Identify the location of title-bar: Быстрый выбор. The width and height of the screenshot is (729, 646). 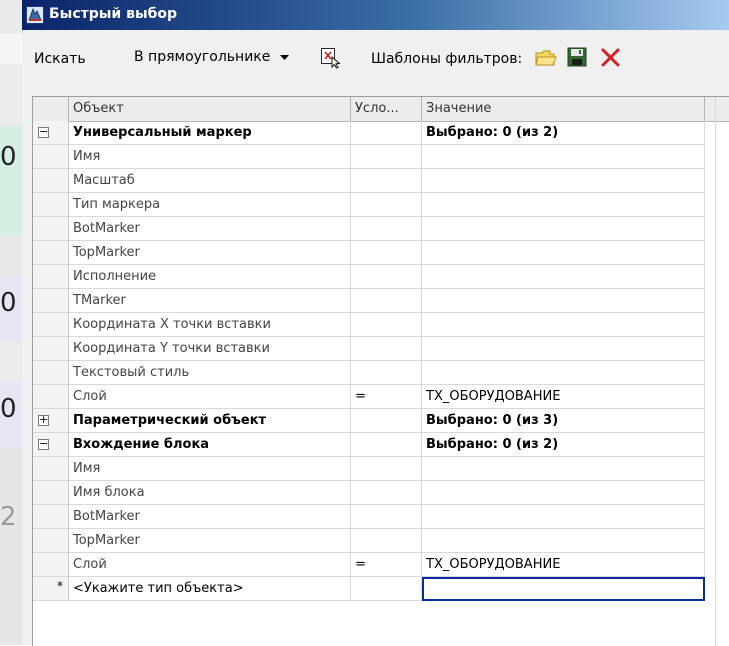
(375, 15).